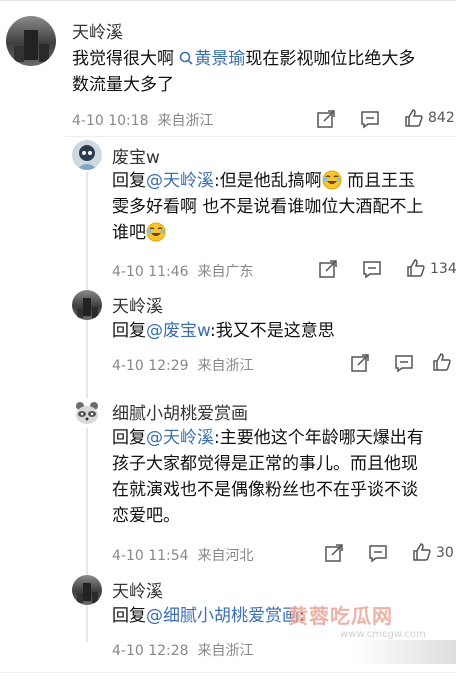 Image resolution: width=456 pixels, height=683 pixels. Describe the element at coordinates (186, 58) in the screenshot. I see `search-icon` at that location.